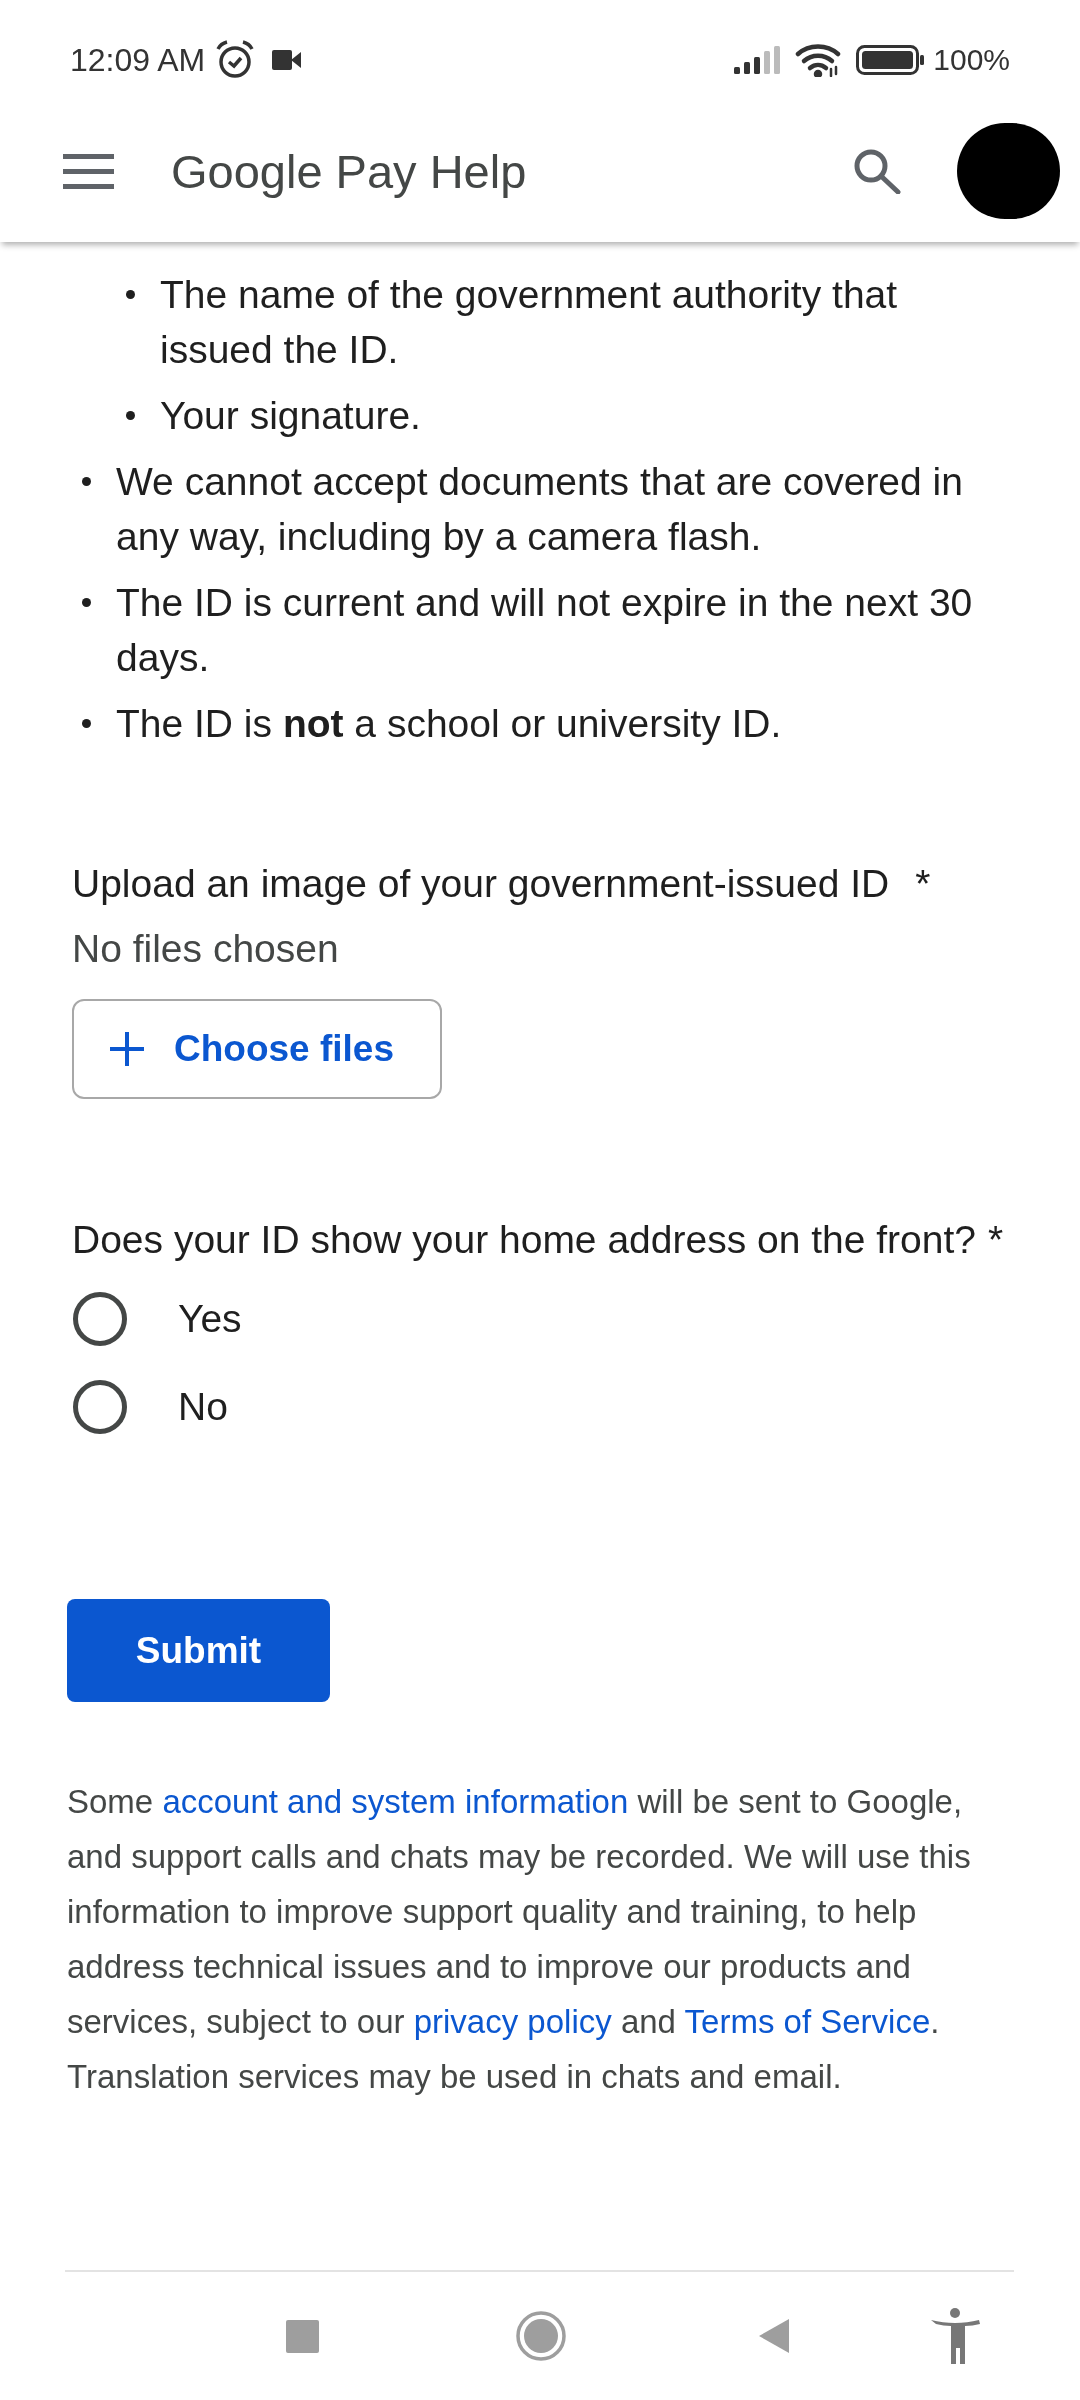 This screenshot has width=1080, height=2400. Describe the element at coordinates (287, 60) in the screenshot. I see `video-camera-icon` at that location.